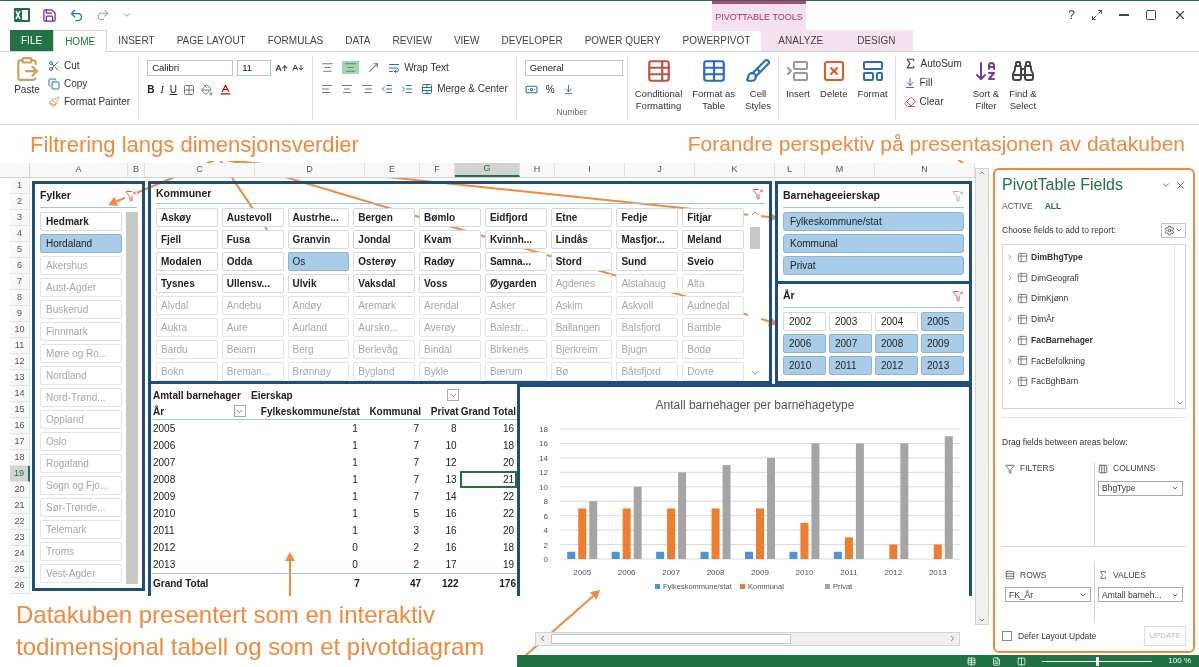 Image resolution: width=1199 pixels, height=667 pixels. Describe the element at coordinates (81, 221) in the screenshot. I see `slicer-item: Hedmark` at that location.